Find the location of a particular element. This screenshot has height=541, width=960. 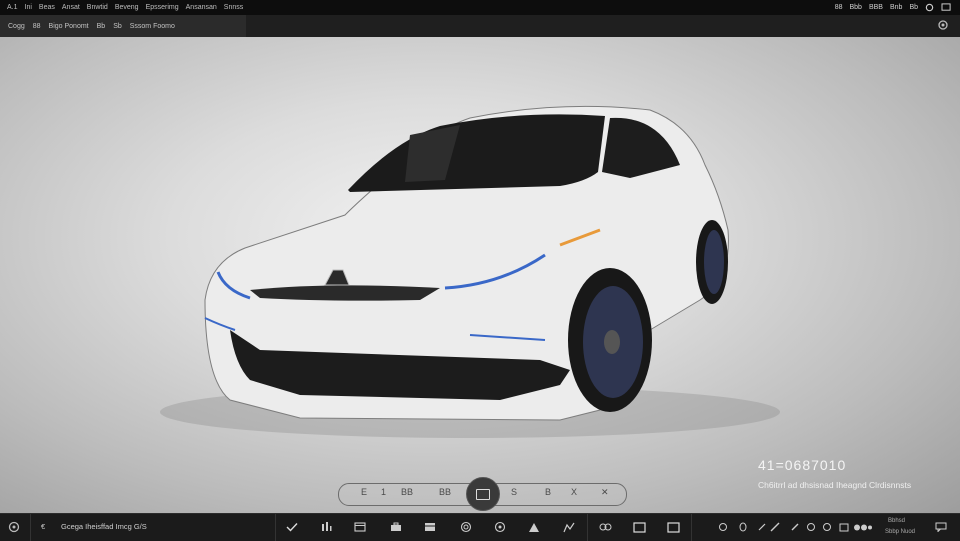

menu-right-group: 88 Bbb BBB Bnb Bb is located at coordinates (893, 7).